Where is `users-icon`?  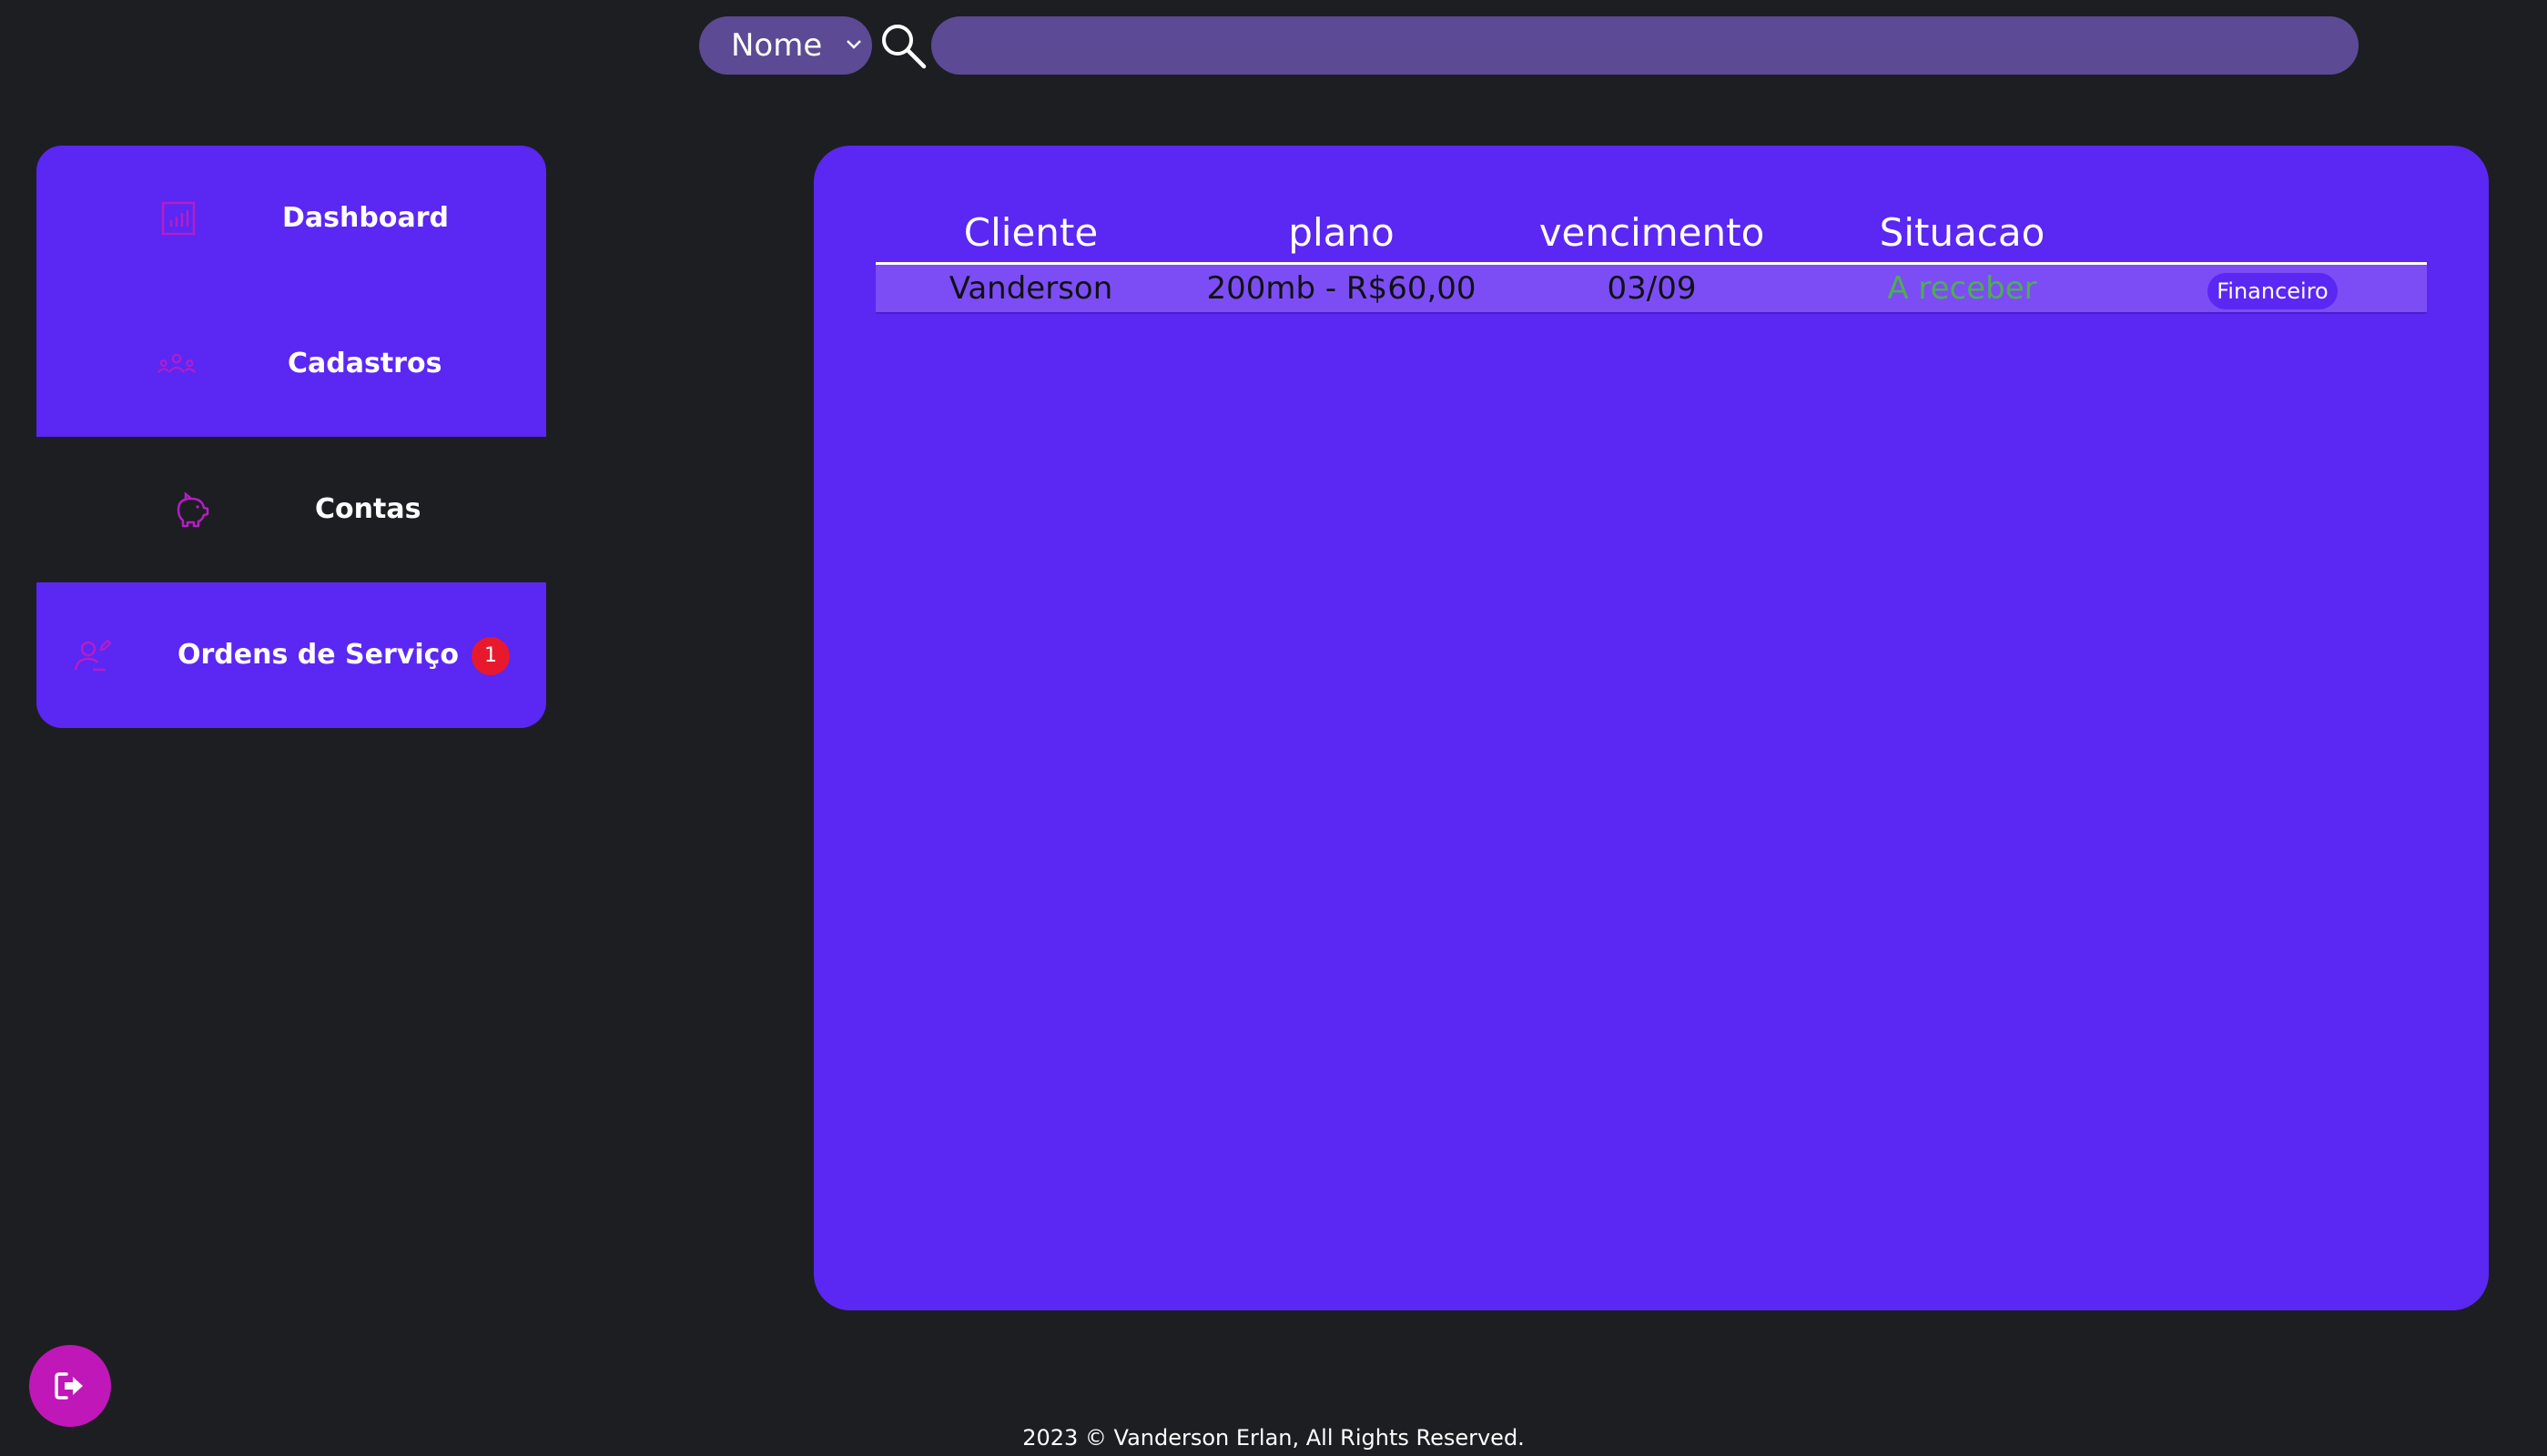
users-icon is located at coordinates (177, 364).